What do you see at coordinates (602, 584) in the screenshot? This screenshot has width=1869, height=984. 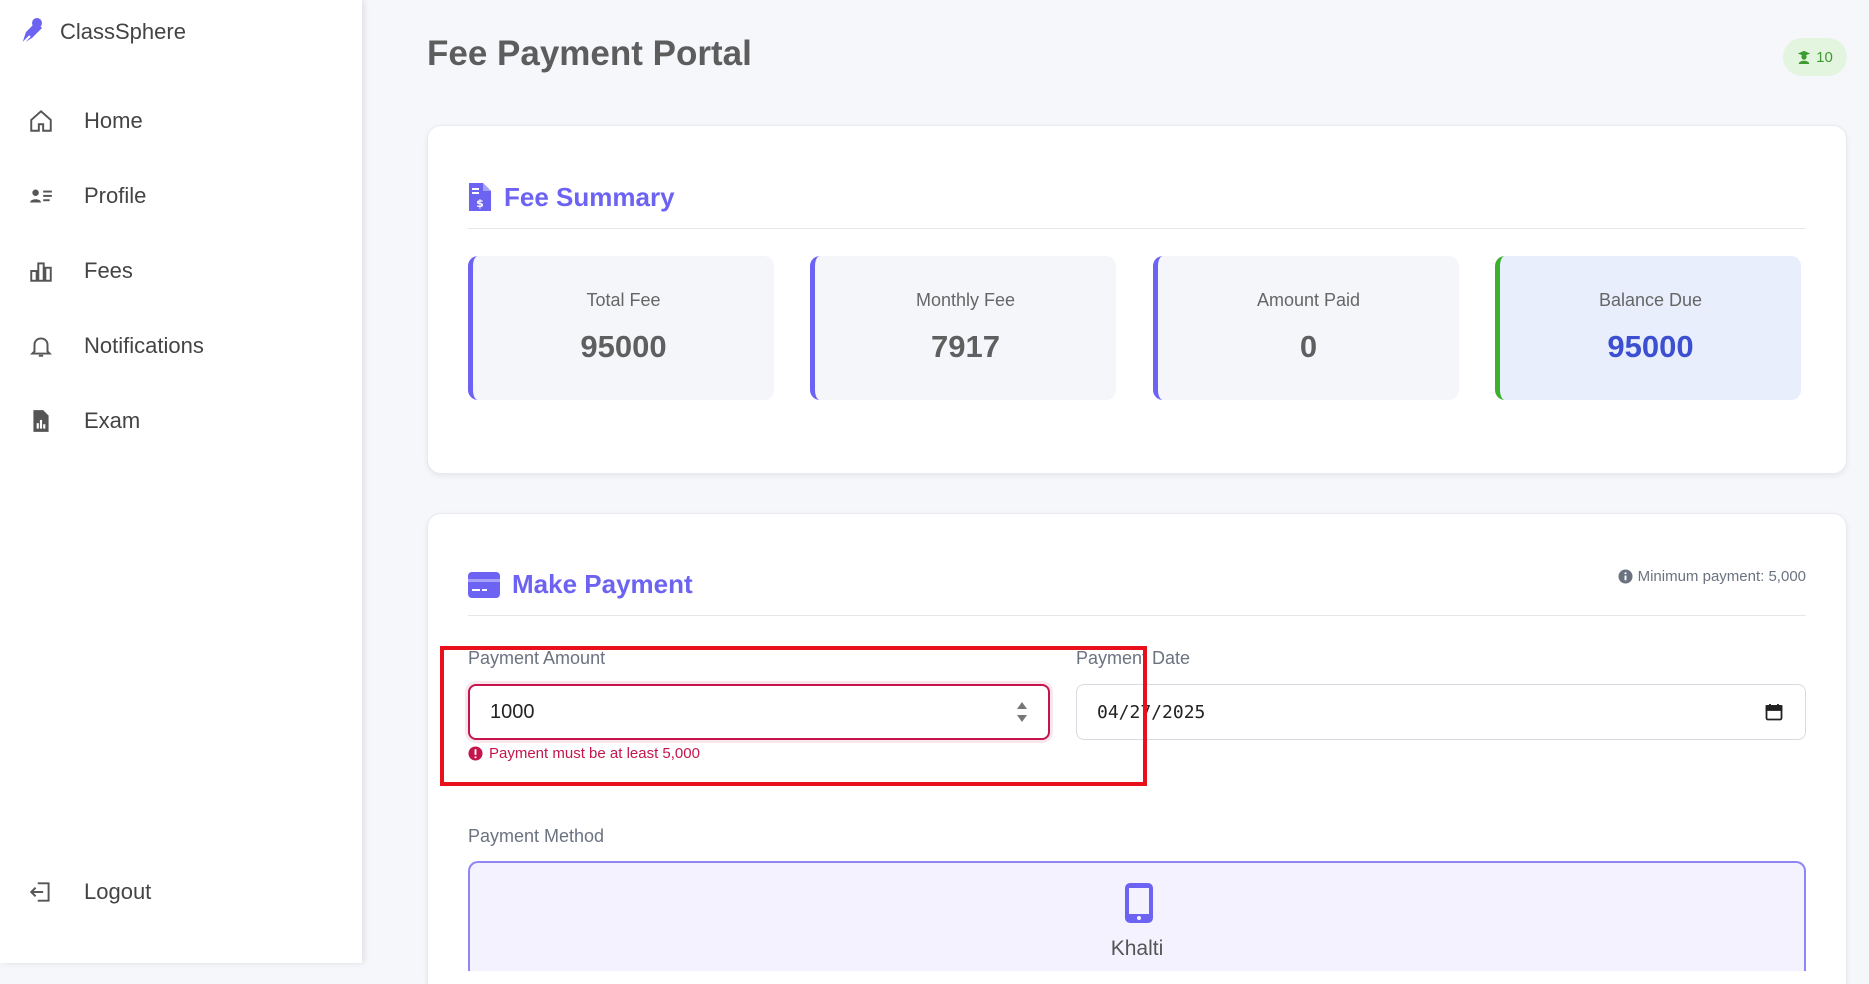 I see `make-payment-title: Make Payment` at bounding box center [602, 584].